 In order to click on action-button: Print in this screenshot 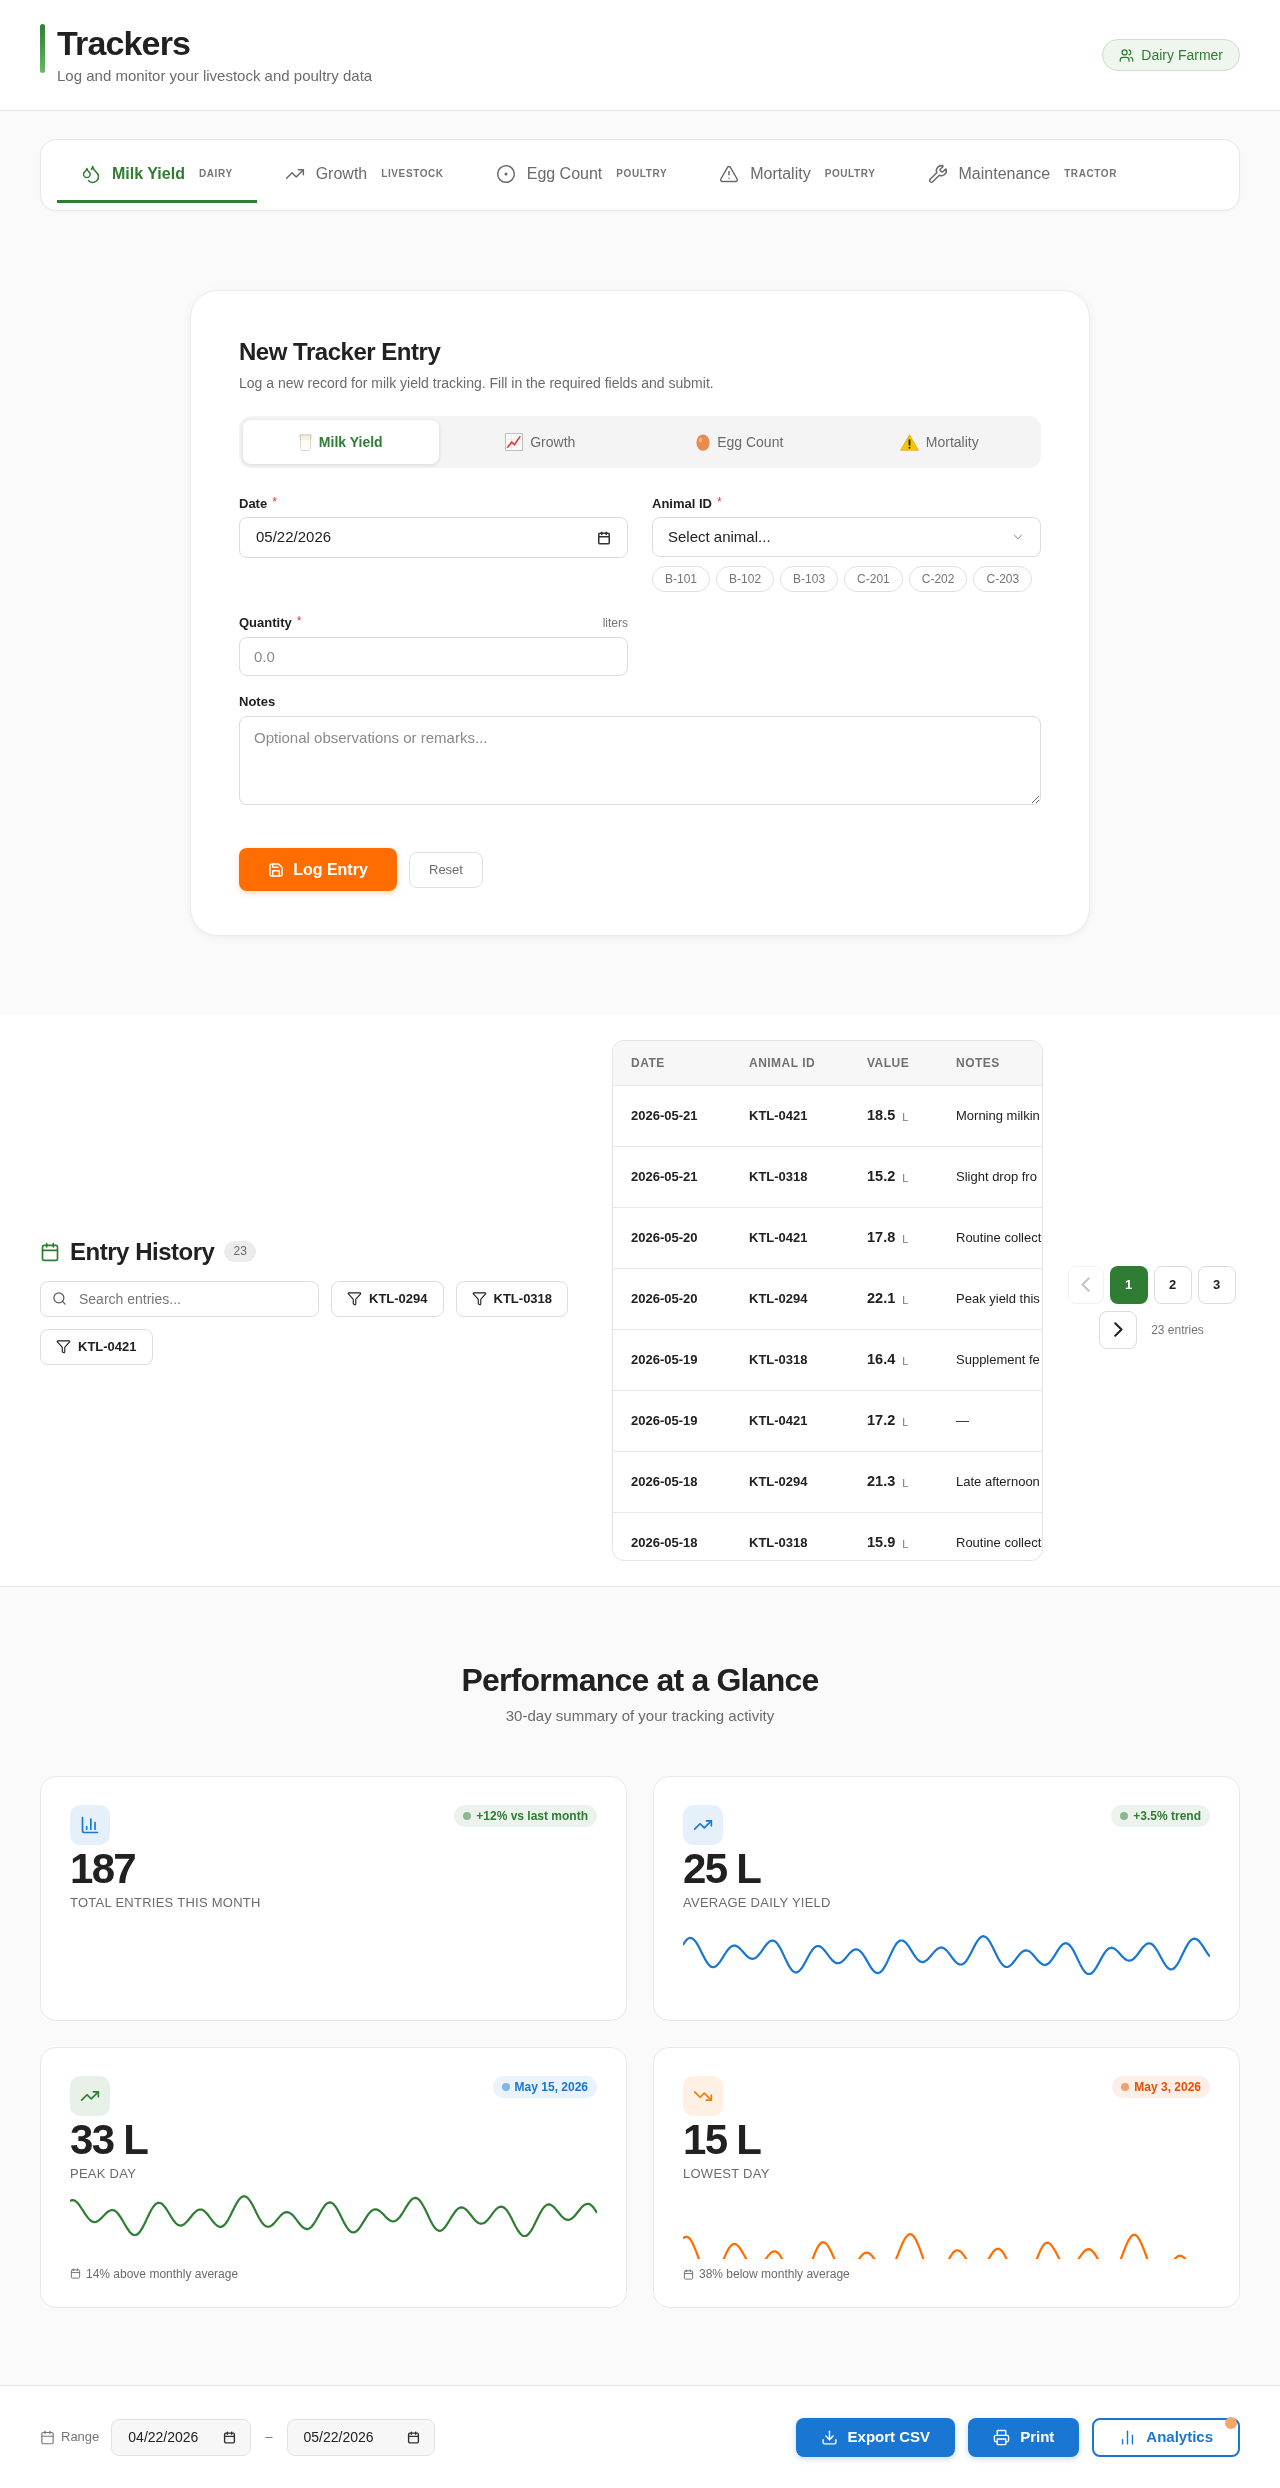, I will do `click(1024, 2437)`.